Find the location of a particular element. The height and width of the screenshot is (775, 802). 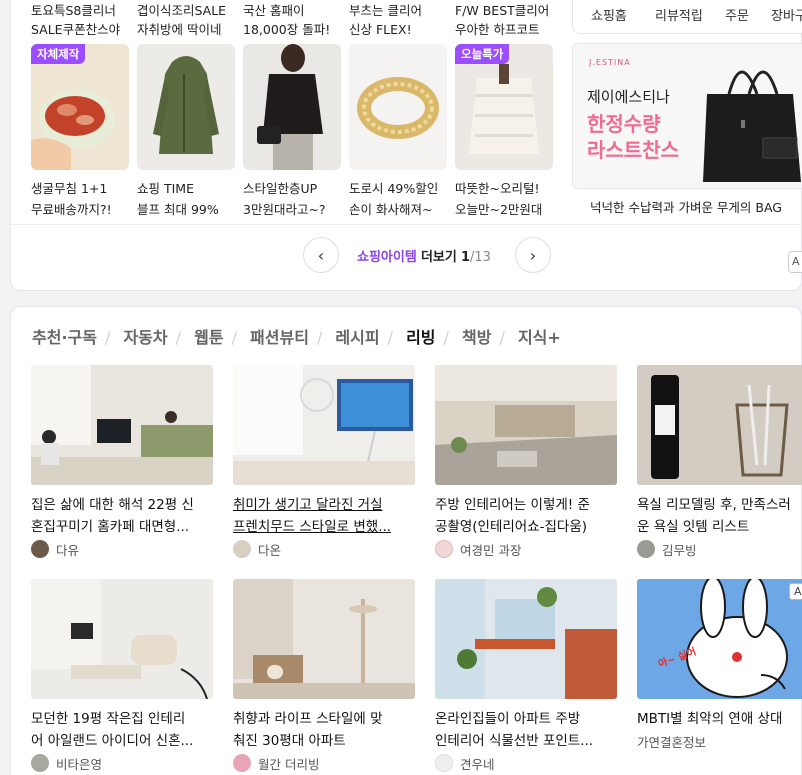

cat-tower-image is located at coordinates (324, 639).